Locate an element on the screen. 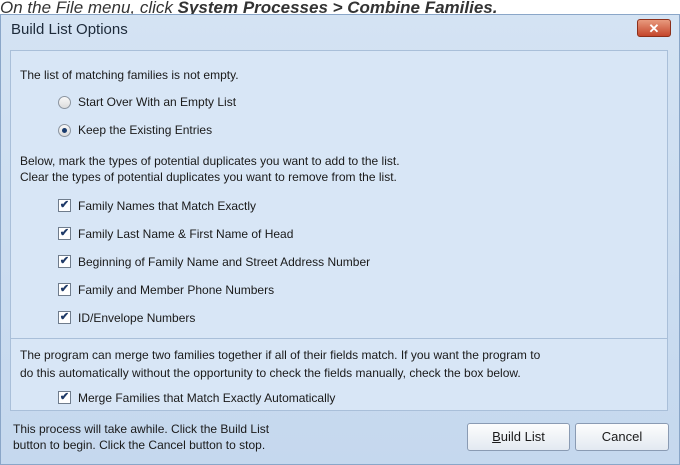  build-list-label-rest: uild List is located at coordinates (522, 436).